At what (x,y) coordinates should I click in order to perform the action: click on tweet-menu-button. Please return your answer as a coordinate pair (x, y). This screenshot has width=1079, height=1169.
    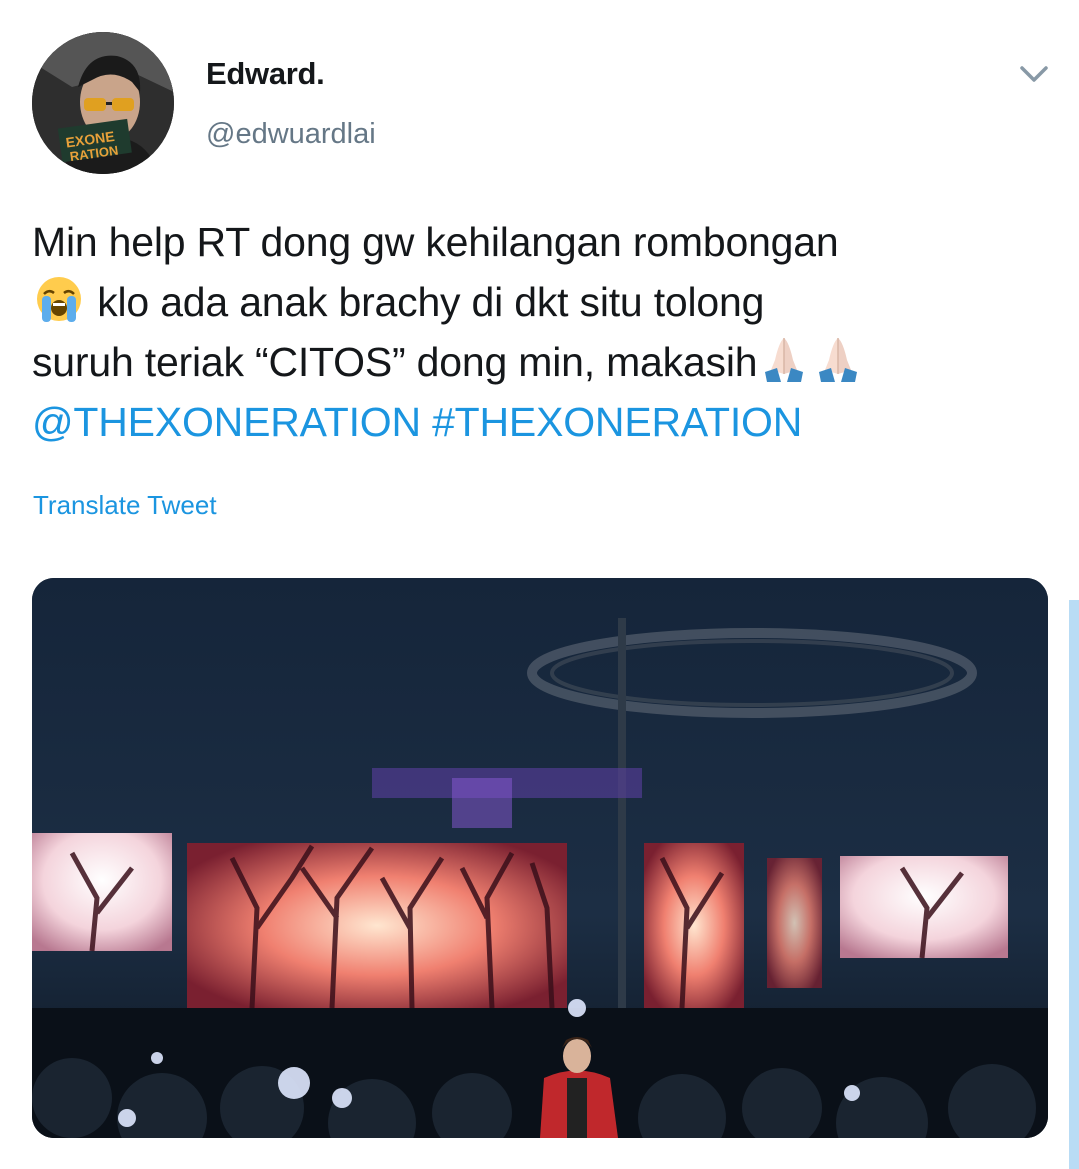
    Looking at the image, I should click on (1034, 74).